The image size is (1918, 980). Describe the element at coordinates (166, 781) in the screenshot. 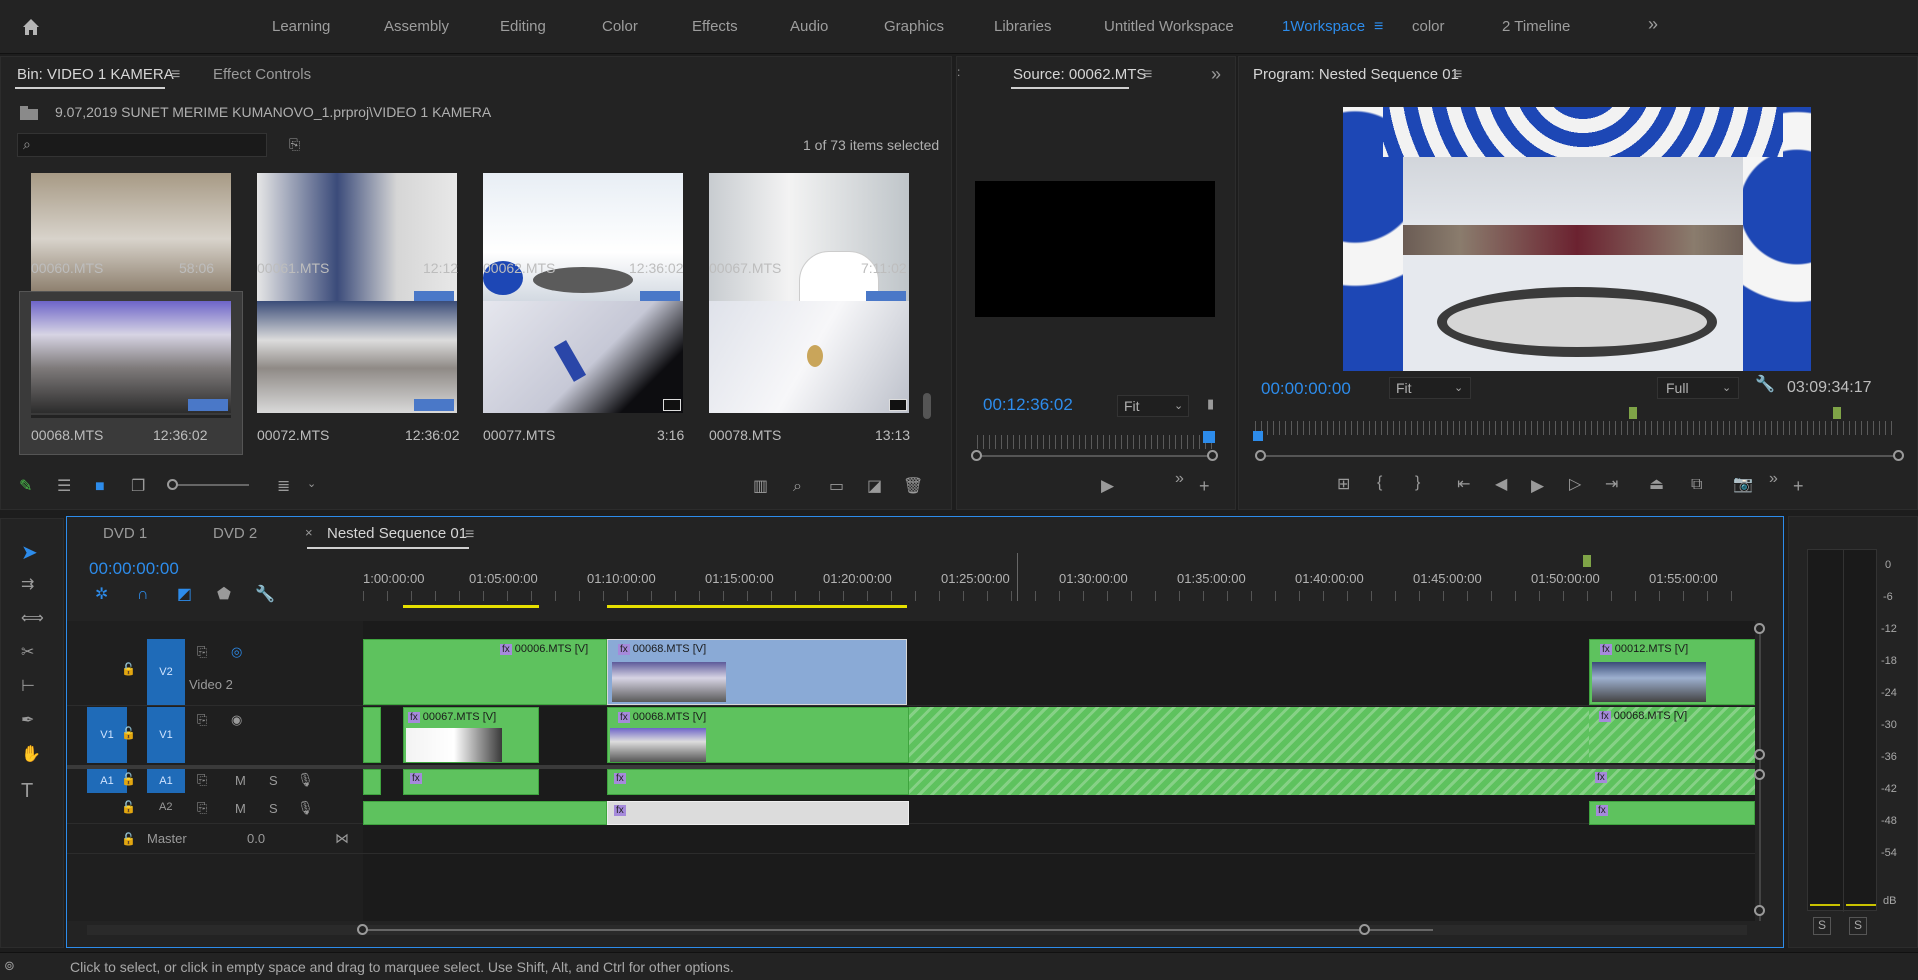

I see `track-target-a1: A1` at that location.